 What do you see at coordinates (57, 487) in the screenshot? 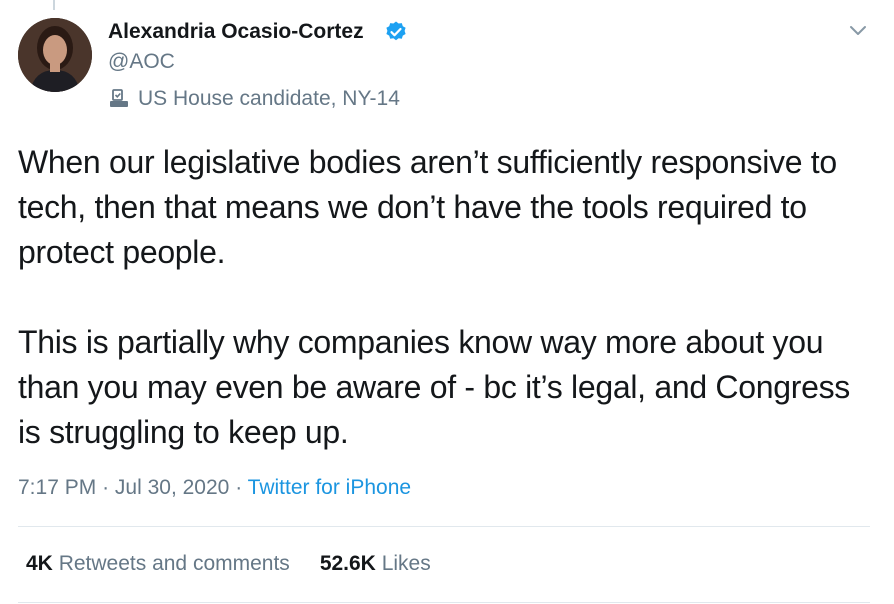
I see `tweet-time: 7:17 PM` at bounding box center [57, 487].